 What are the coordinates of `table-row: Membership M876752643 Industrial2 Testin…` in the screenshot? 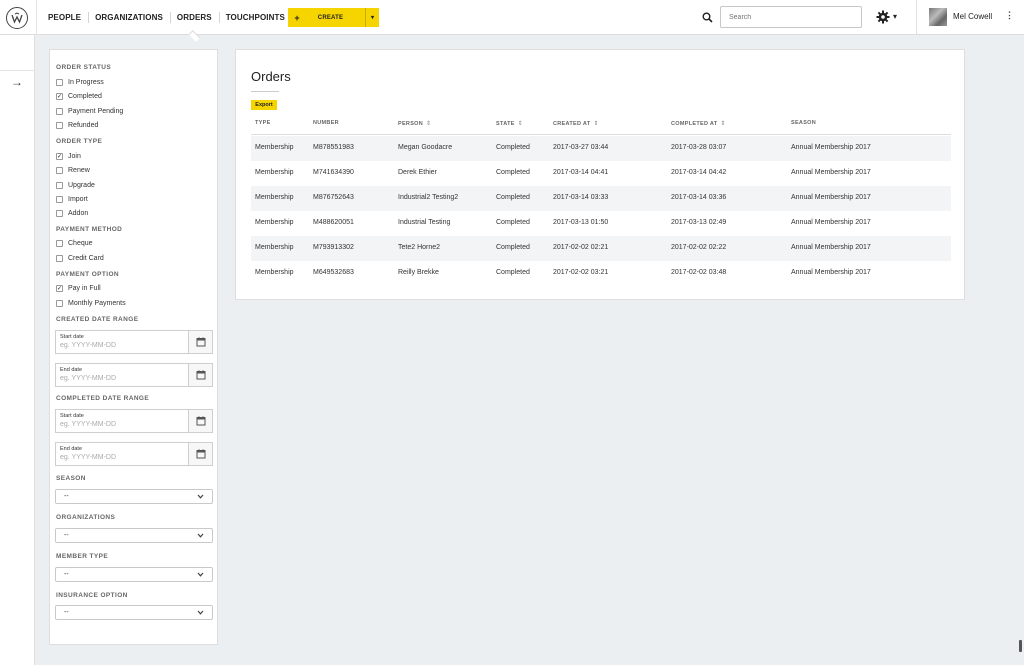 It's located at (601, 198).